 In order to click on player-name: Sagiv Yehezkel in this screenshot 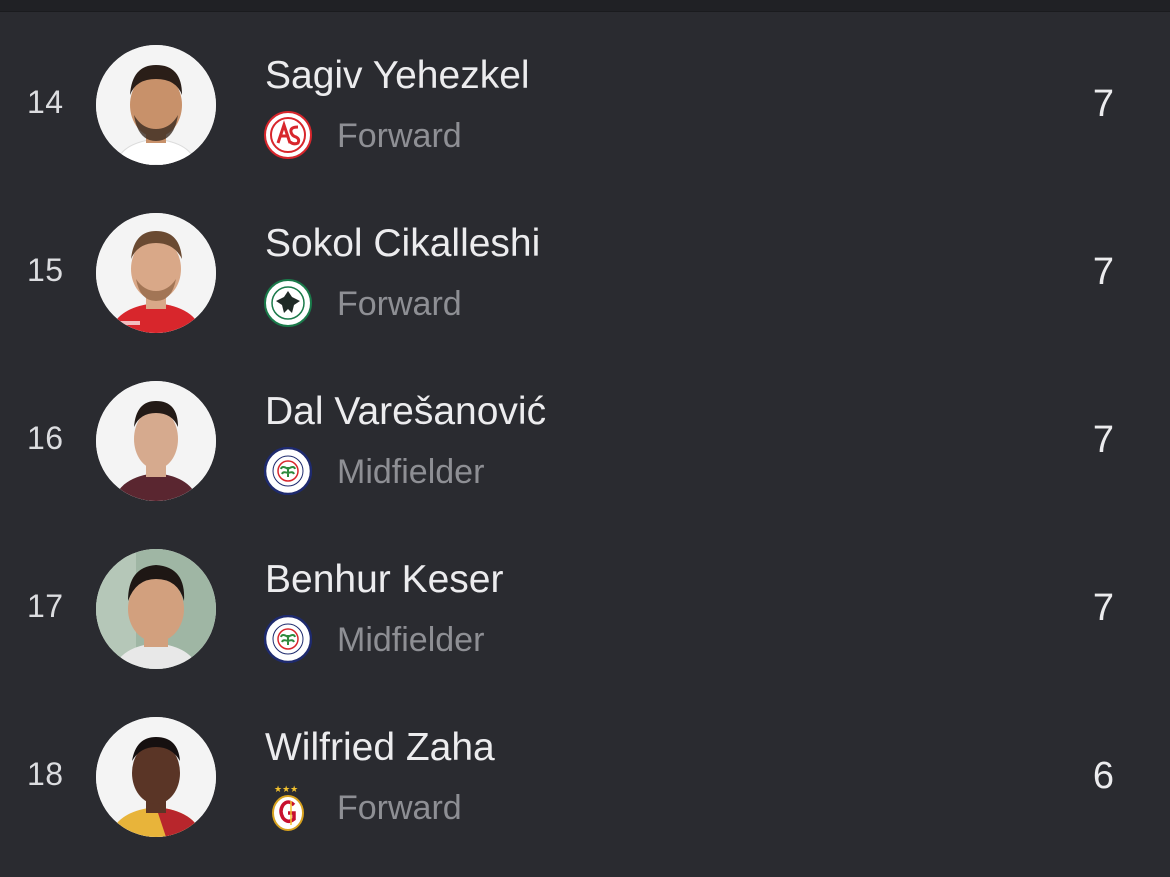, I will do `click(397, 76)`.